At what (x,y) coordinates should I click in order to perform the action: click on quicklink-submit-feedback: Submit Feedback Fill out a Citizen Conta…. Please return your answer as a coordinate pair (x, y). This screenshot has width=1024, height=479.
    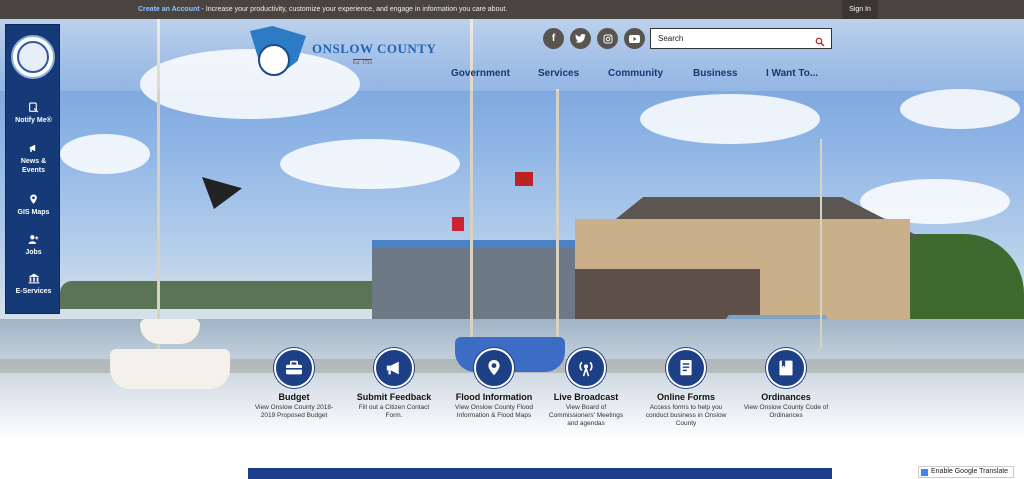
    Looking at the image, I should click on (394, 384).